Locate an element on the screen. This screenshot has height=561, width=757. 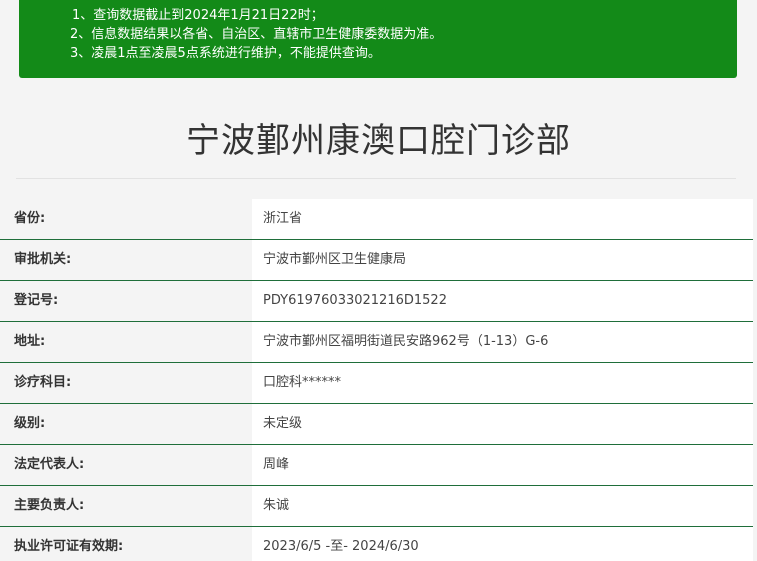
info-label: 级别: is located at coordinates (126, 424).